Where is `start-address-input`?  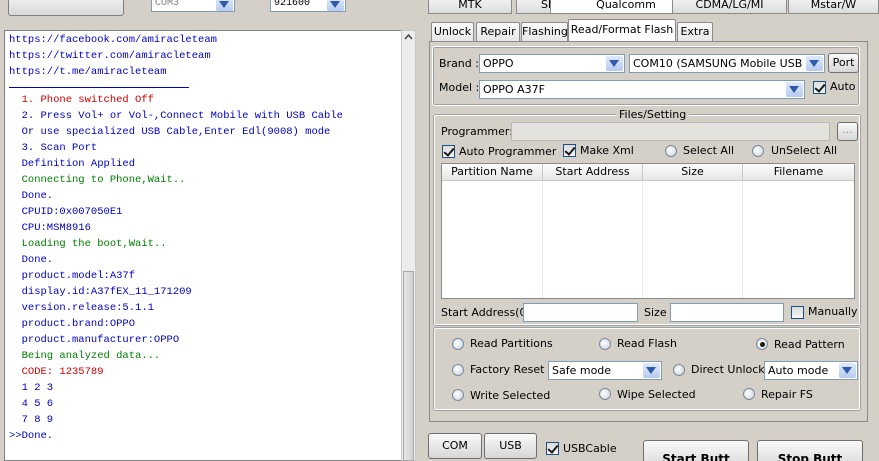 start-address-input is located at coordinates (580, 312).